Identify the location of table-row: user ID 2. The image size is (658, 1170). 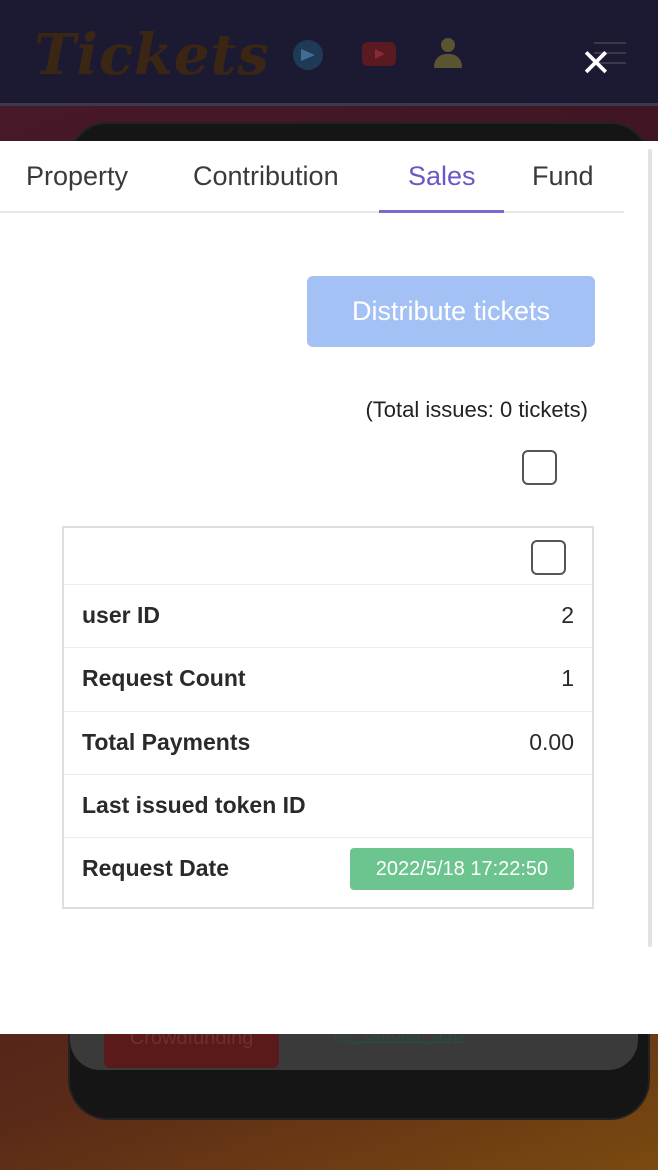
(328, 615).